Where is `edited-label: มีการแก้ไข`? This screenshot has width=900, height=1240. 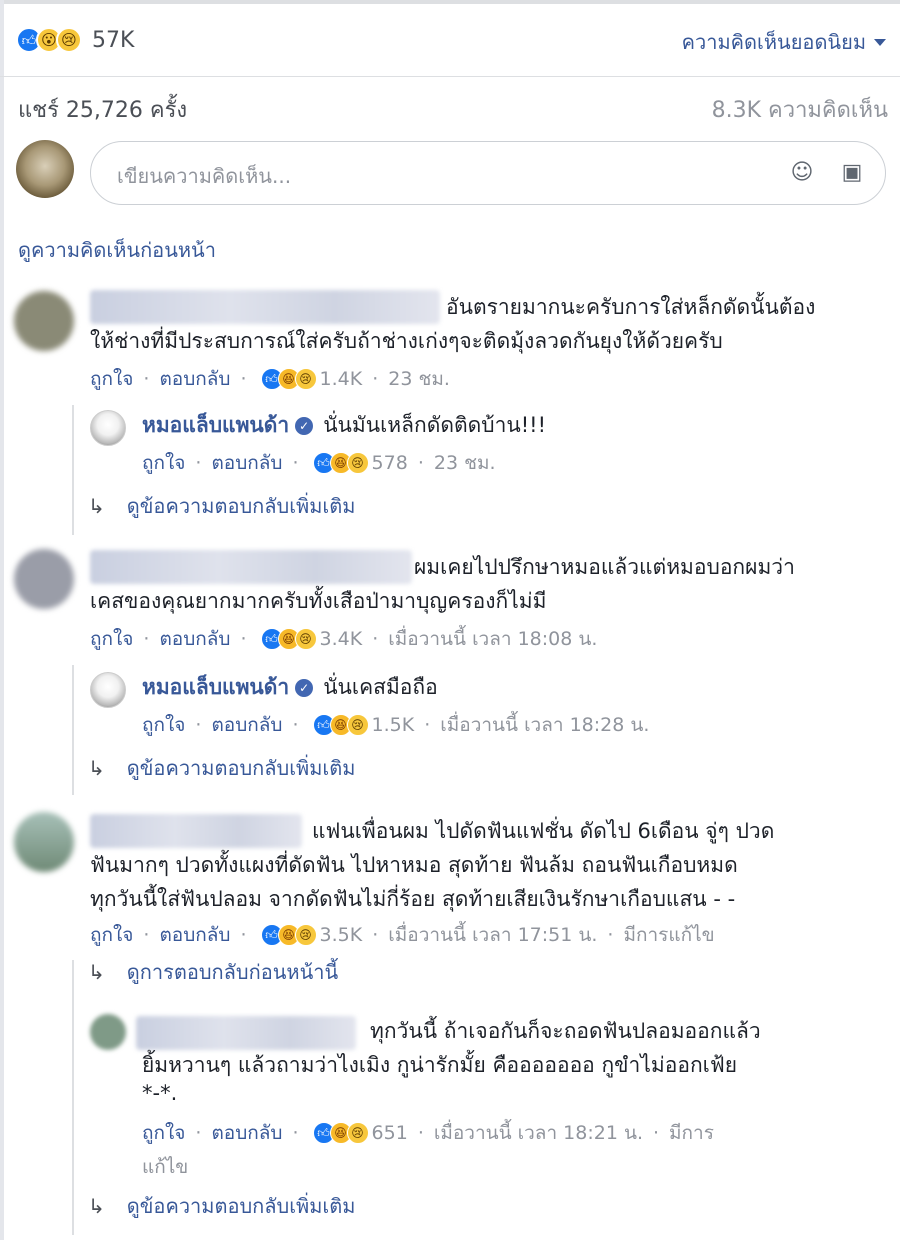 edited-label: มีการแก้ไข is located at coordinates (668, 935).